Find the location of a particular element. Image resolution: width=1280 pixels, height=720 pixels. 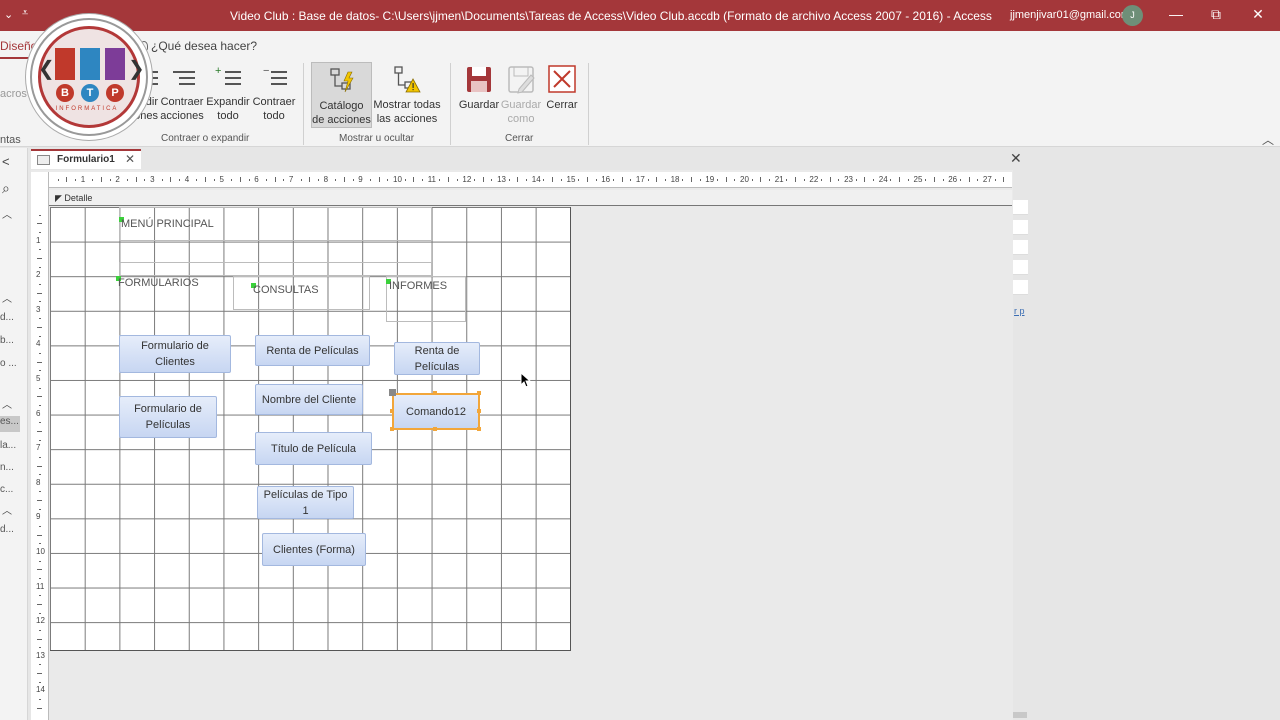

move-handle is located at coordinates (392, 392).